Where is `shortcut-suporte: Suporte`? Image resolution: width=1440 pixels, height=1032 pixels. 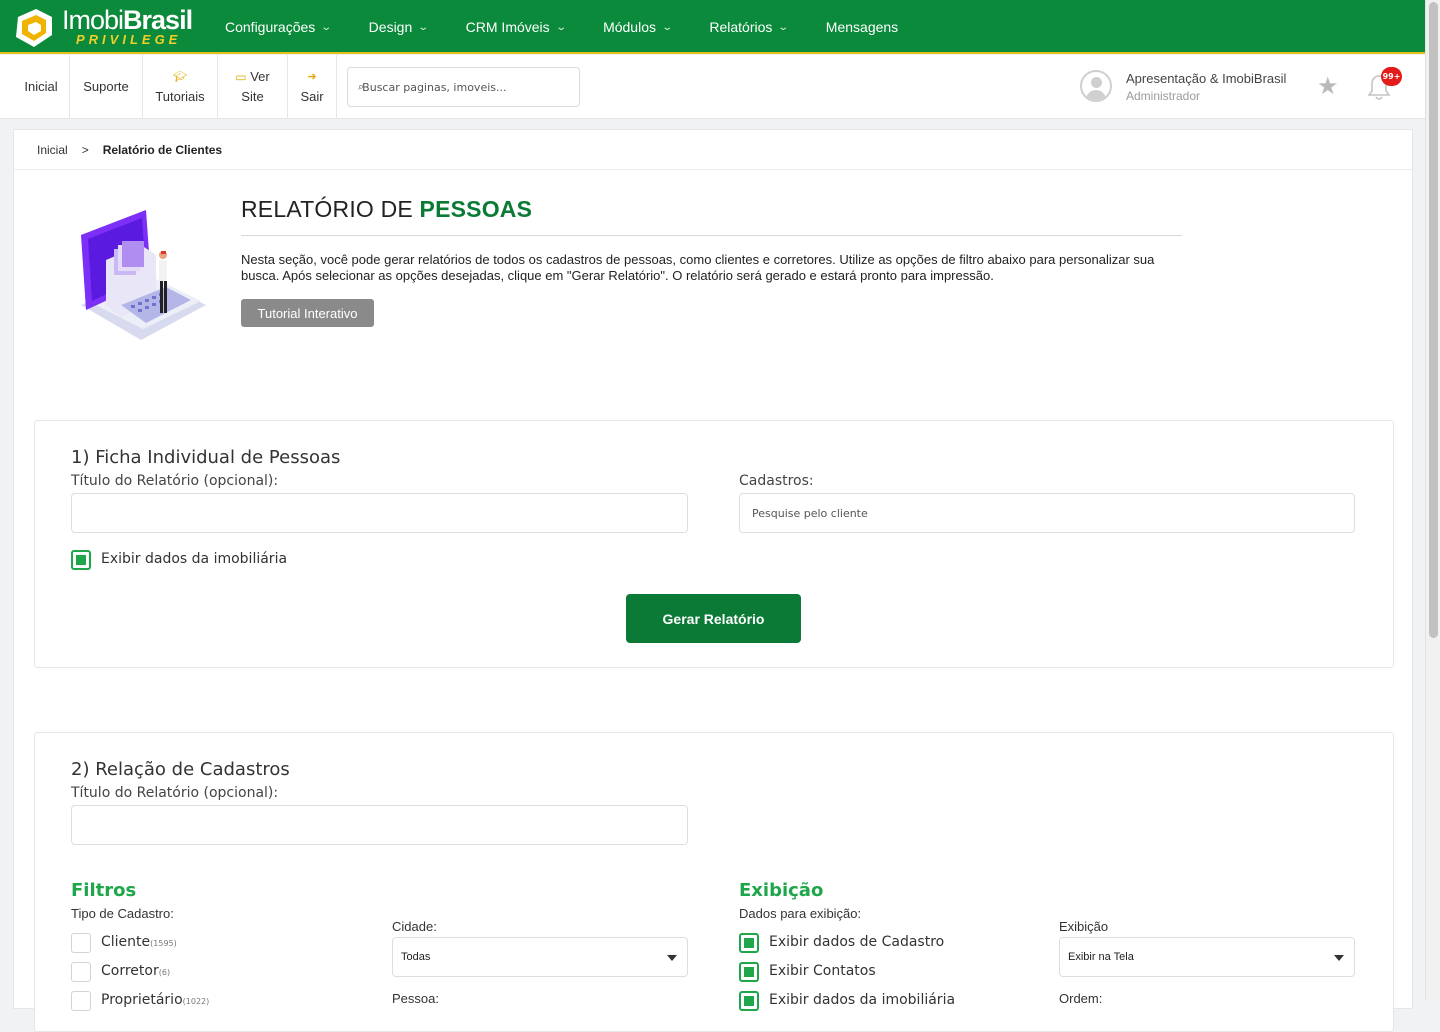
shortcut-suporte: Suporte is located at coordinates (106, 87).